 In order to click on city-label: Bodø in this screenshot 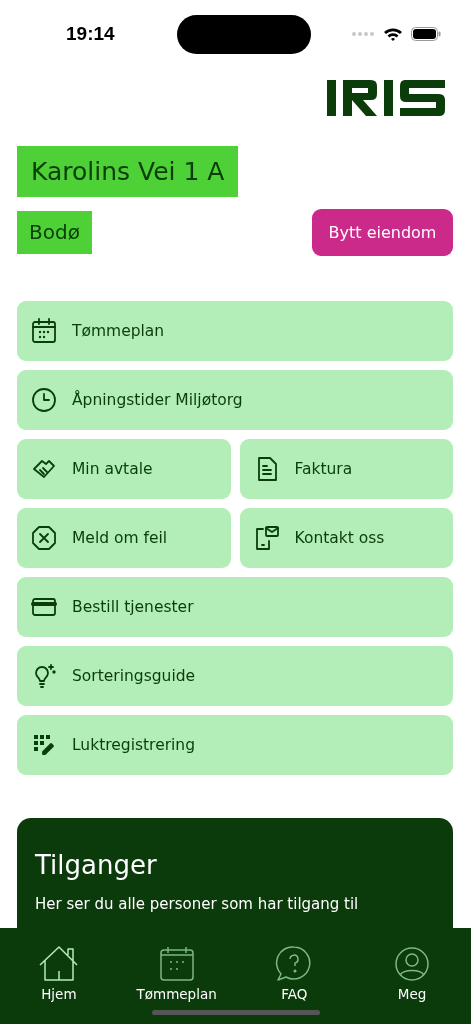, I will do `click(54, 232)`.